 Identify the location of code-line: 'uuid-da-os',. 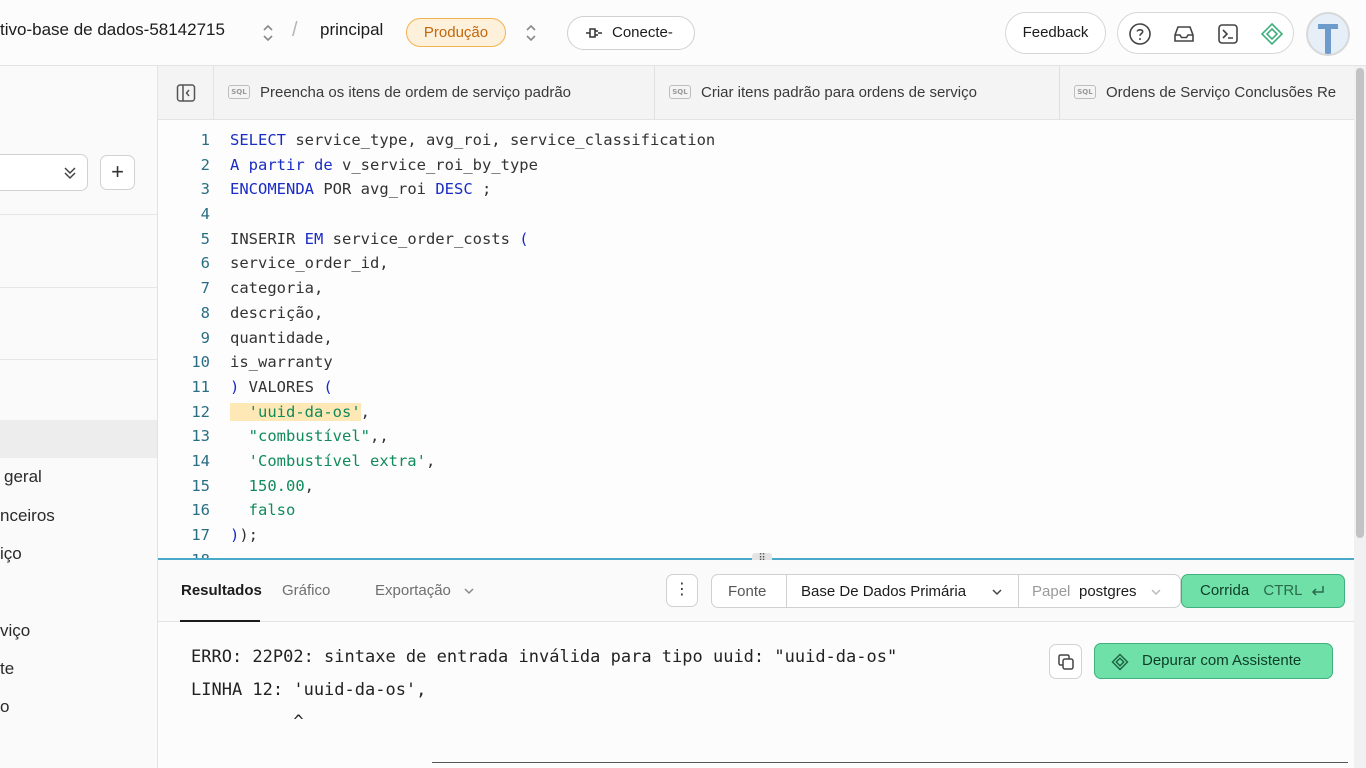
(472, 412).